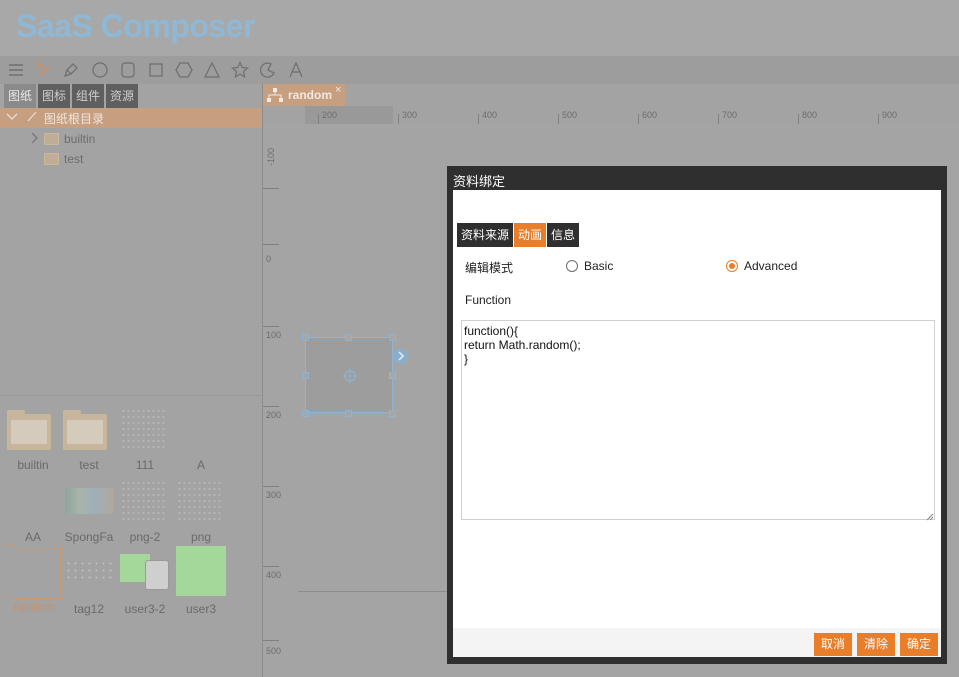 Image resolution: width=959 pixels, height=677 pixels. Describe the element at coordinates (12, 118) in the screenshot. I see `chevron-down-icon` at that location.